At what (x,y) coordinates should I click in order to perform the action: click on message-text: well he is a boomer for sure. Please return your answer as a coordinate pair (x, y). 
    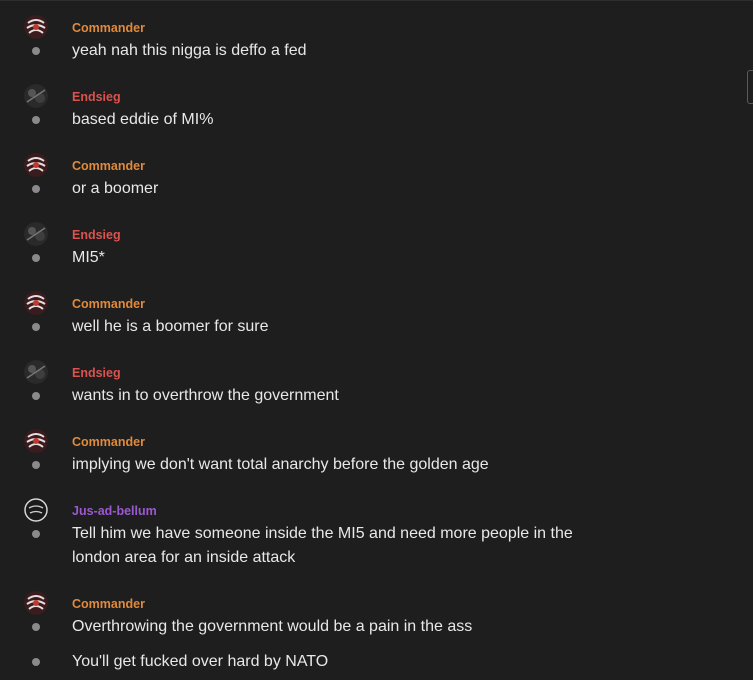
    Looking at the image, I should click on (170, 326).